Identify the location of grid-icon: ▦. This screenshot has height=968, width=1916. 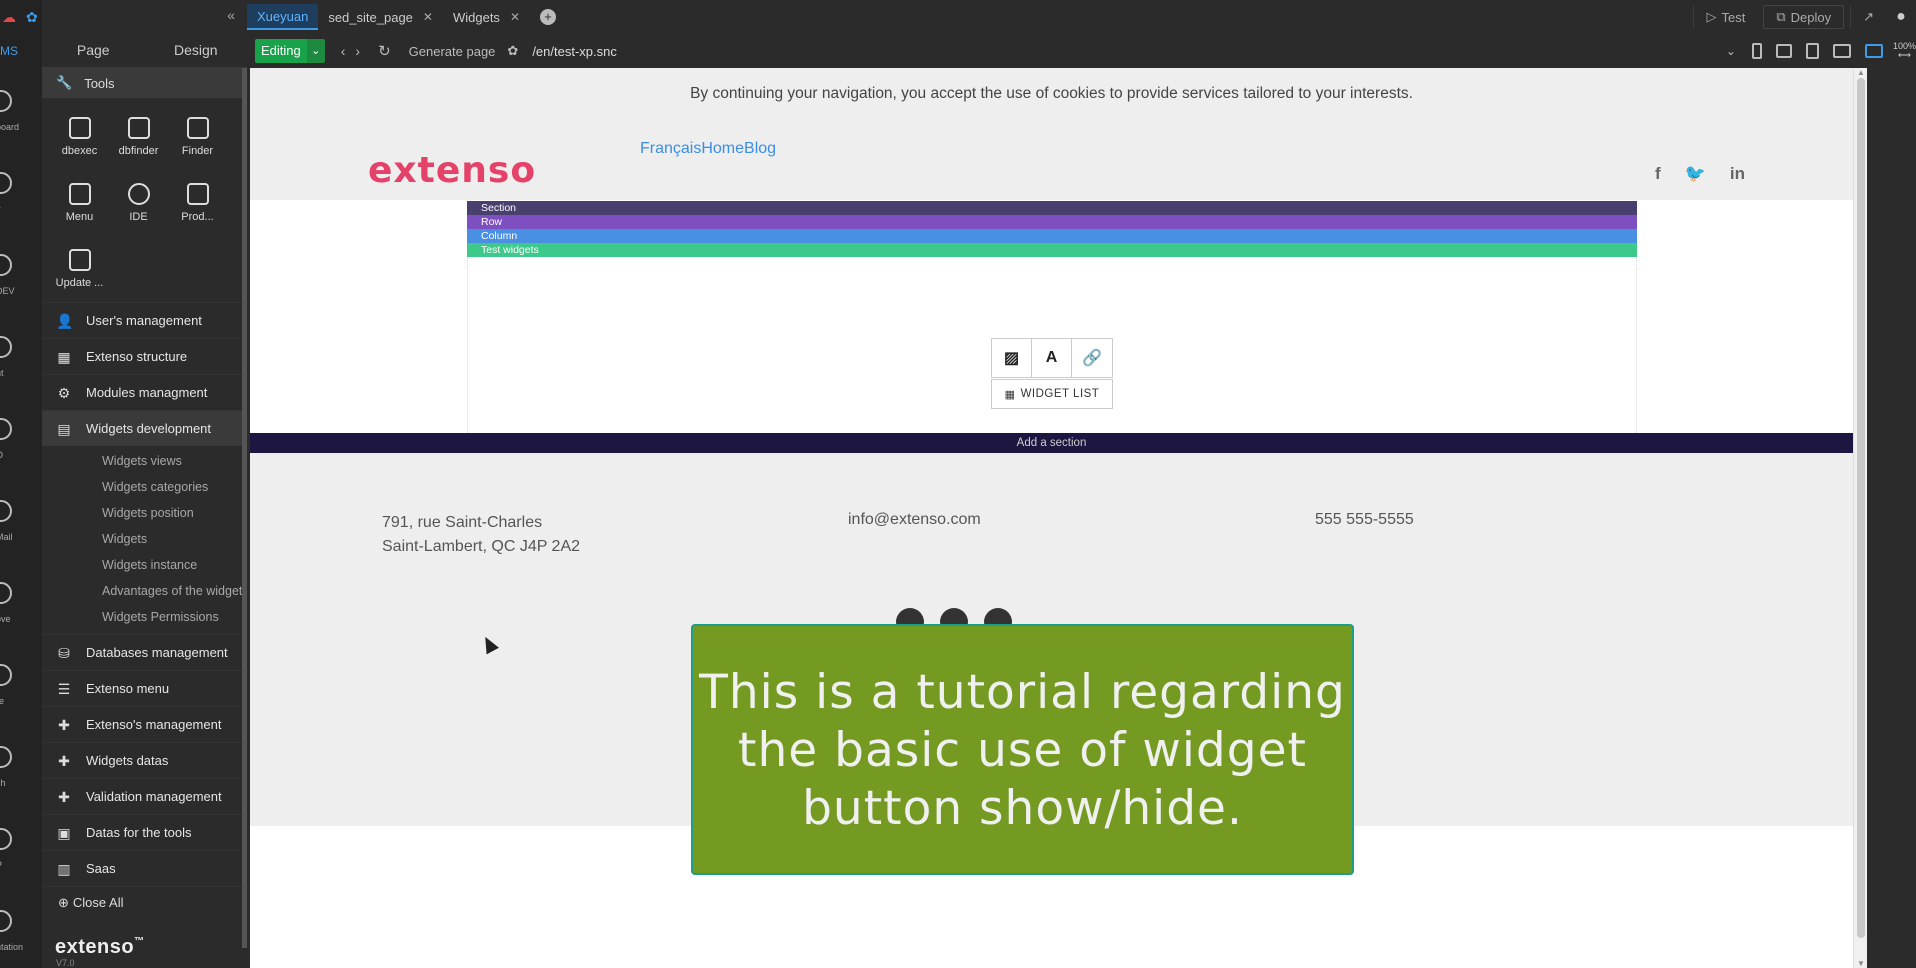
(1010, 394).